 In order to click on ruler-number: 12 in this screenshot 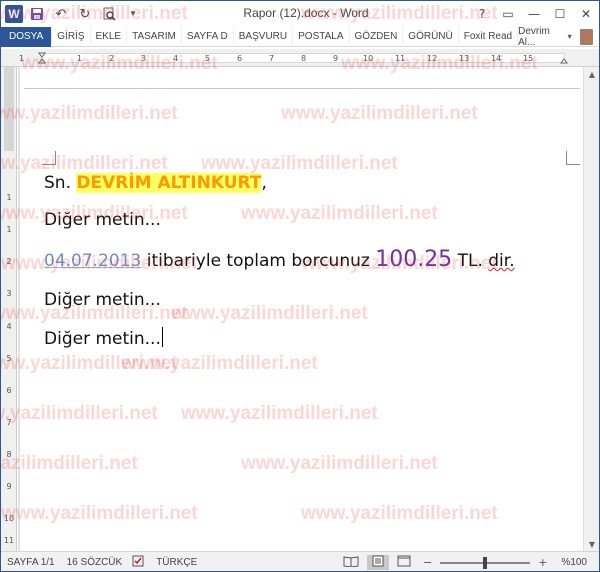, I will do `click(432, 58)`.